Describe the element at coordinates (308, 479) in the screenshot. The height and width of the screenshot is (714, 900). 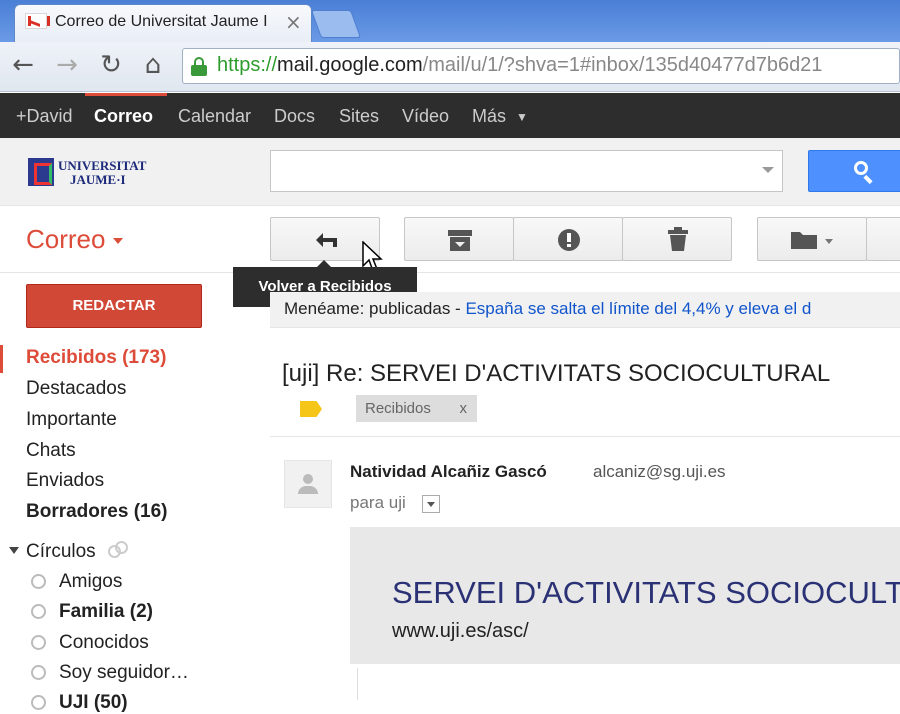
I see `person-icon` at that location.